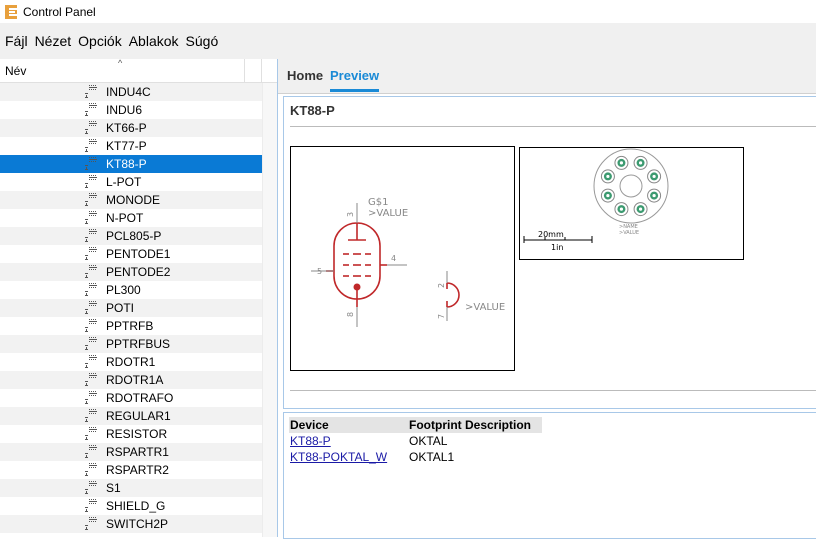 This screenshot has width=816, height=539. I want to click on pin-label-2: 2, so click(441, 285).